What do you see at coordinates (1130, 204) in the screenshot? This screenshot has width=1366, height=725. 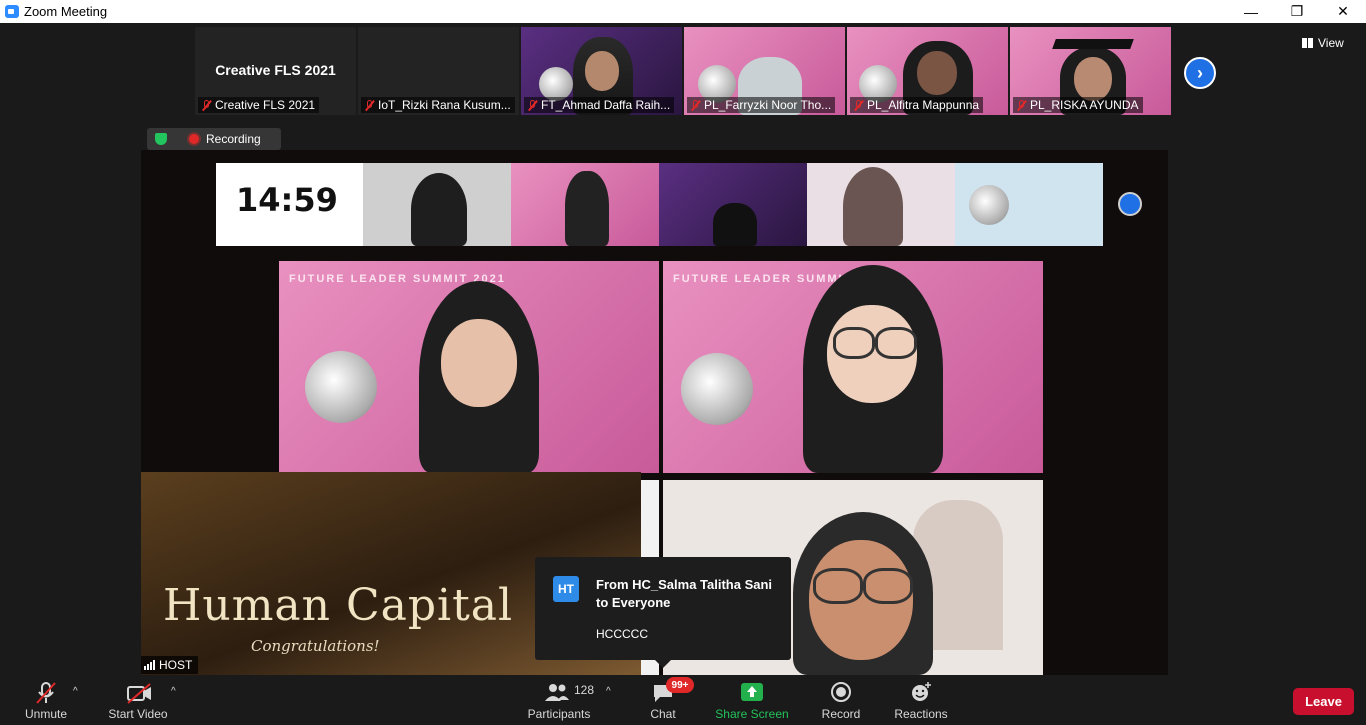 I see `shared-next-icon` at bounding box center [1130, 204].